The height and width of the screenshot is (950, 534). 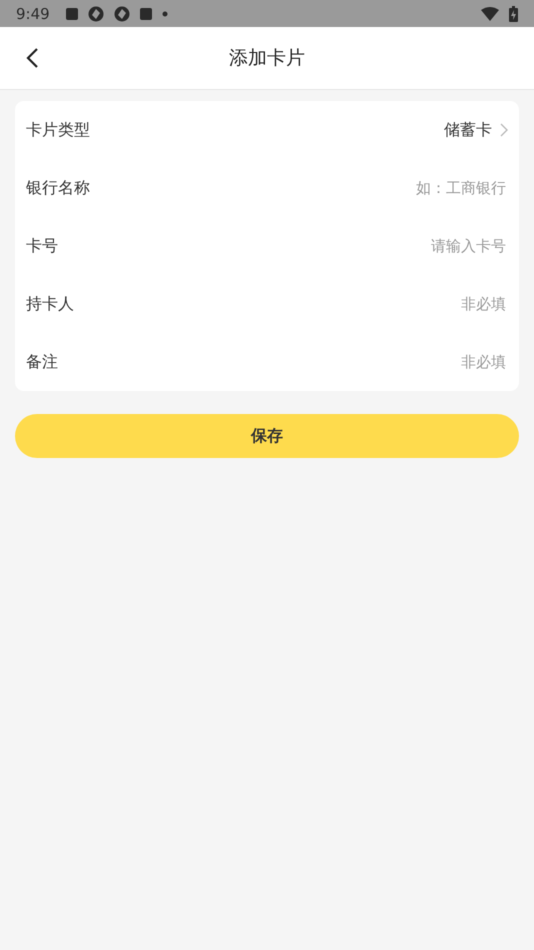 What do you see at coordinates (32, 58) in the screenshot?
I see `back-icon` at bounding box center [32, 58].